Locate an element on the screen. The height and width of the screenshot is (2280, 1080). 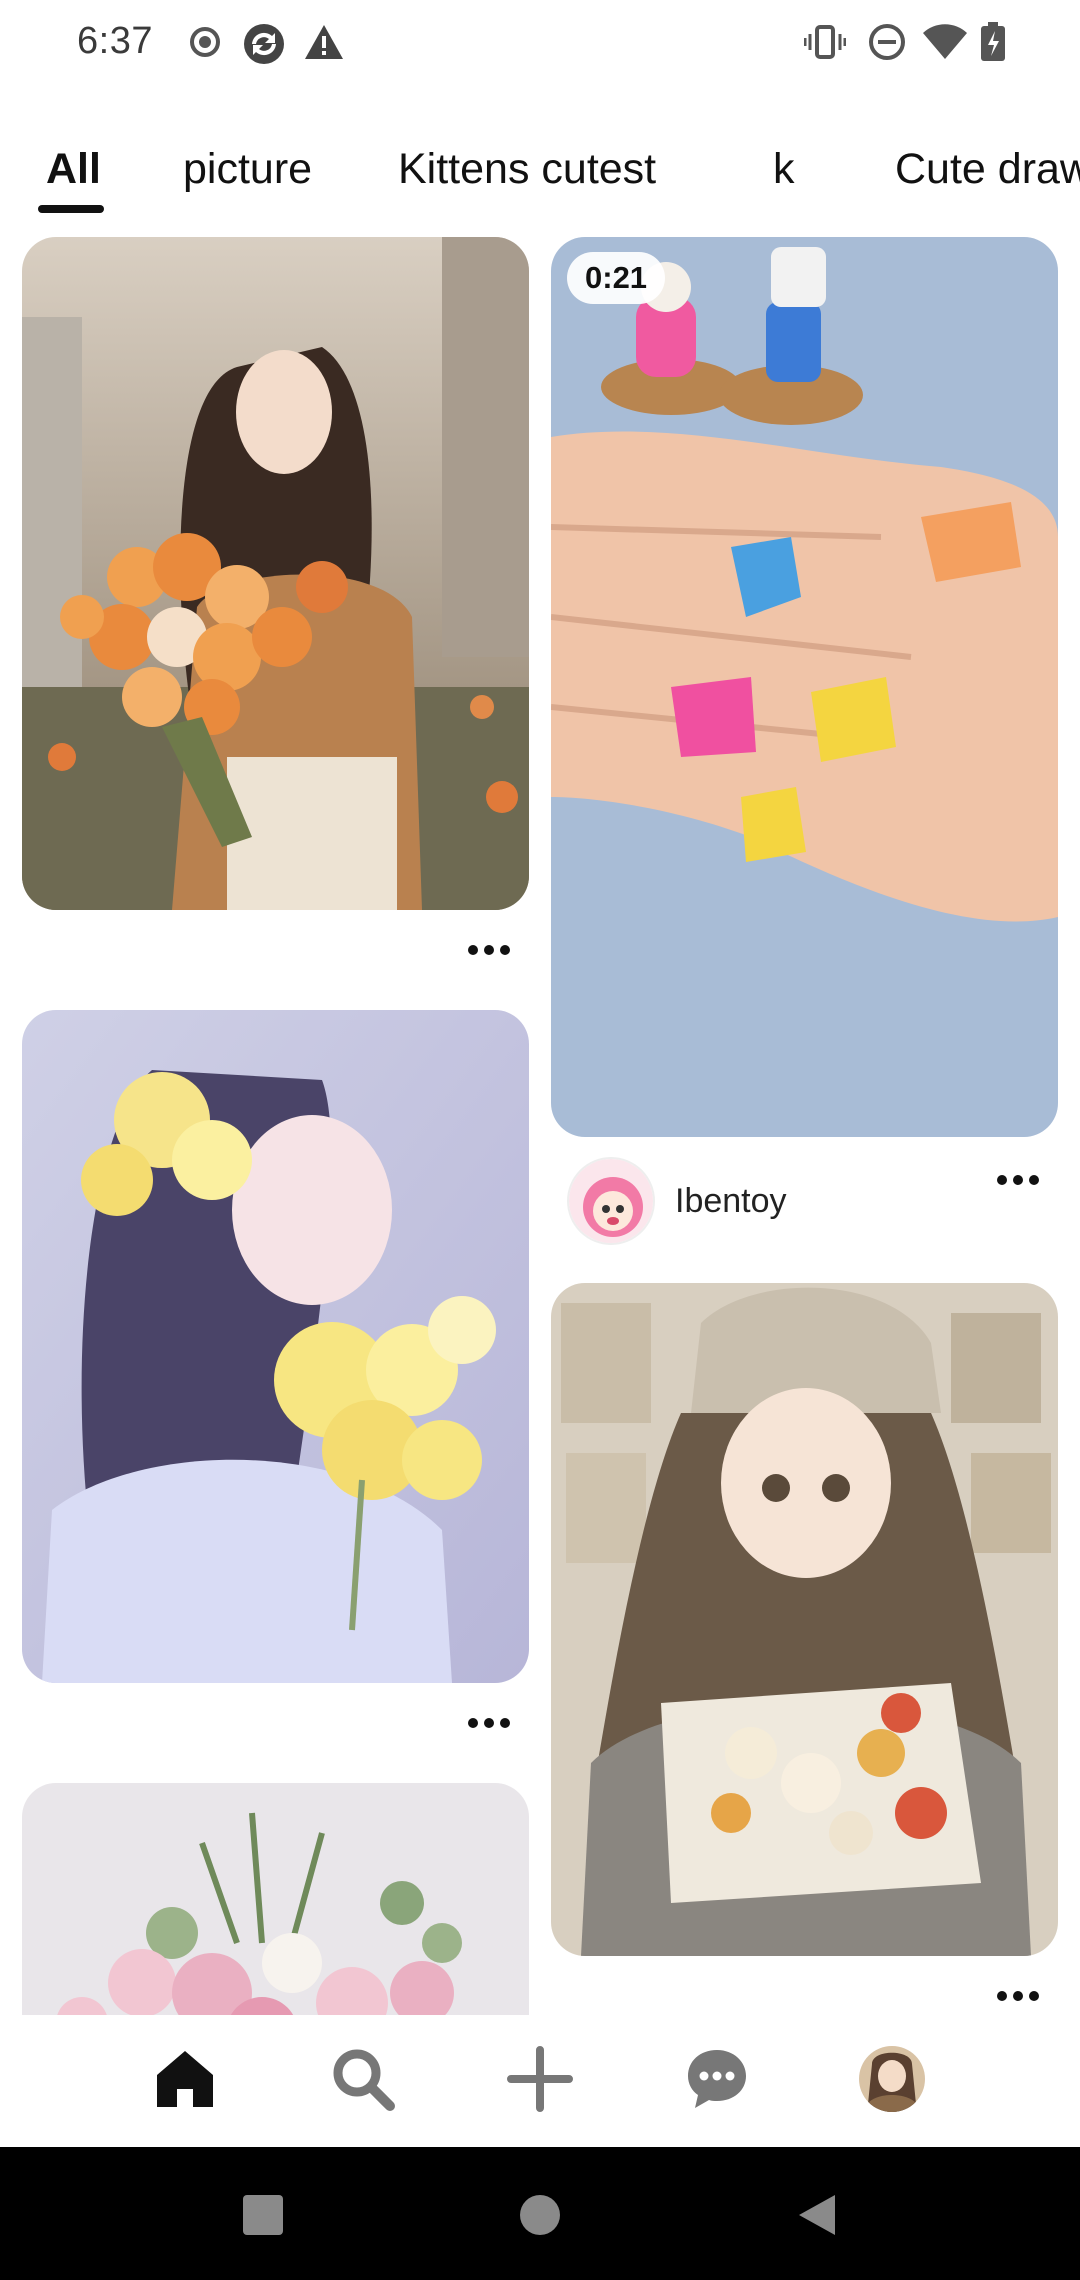
tab-picture: picture is located at coordinates (247, 169).